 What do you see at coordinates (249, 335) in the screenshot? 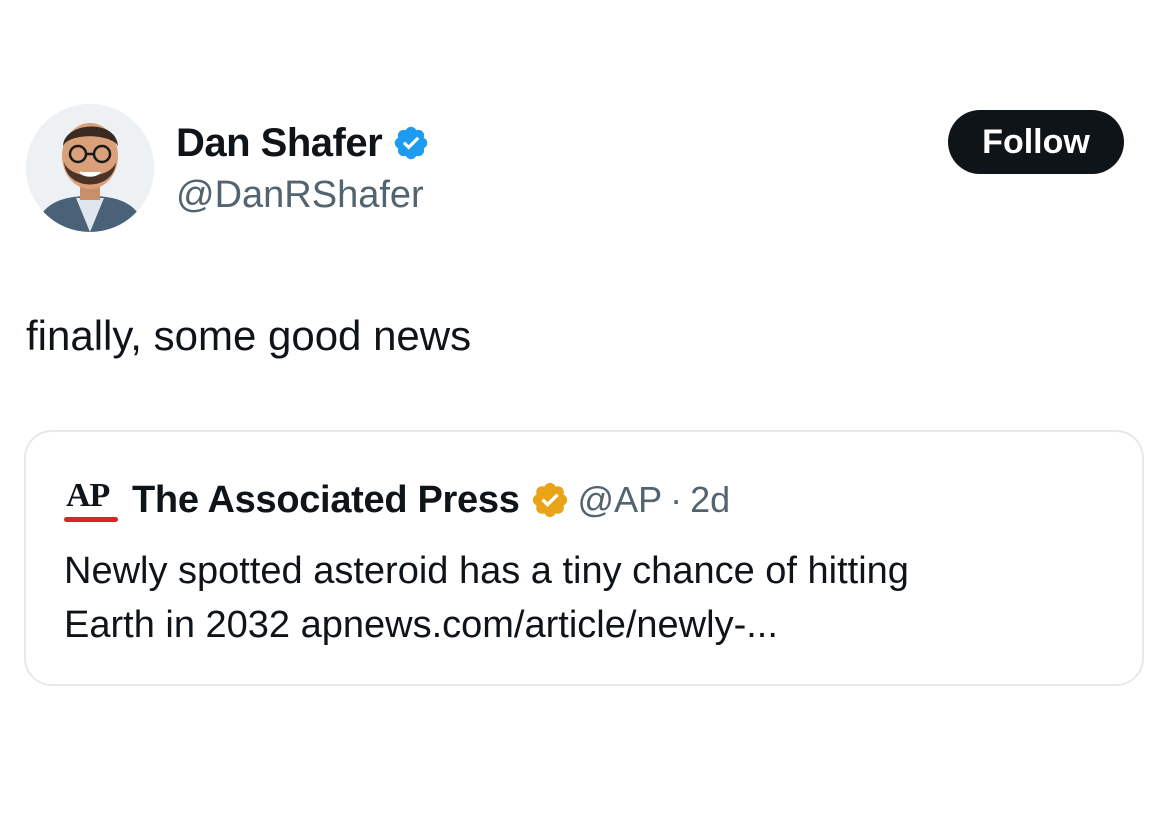
I see `tweet-text: finally, some good news` at bounding box center [249, 335].